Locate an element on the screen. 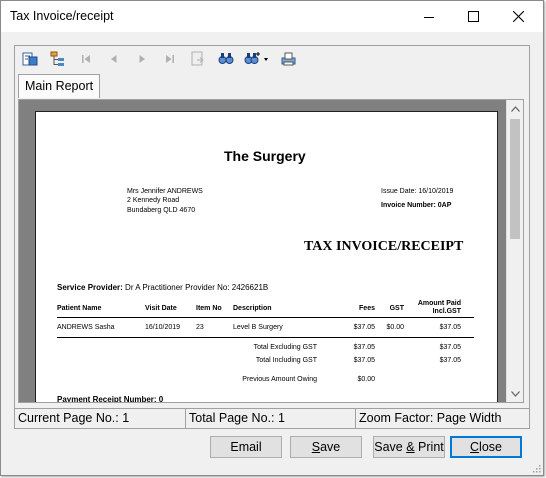  save-button: Save is located at coordinates (326, 447).